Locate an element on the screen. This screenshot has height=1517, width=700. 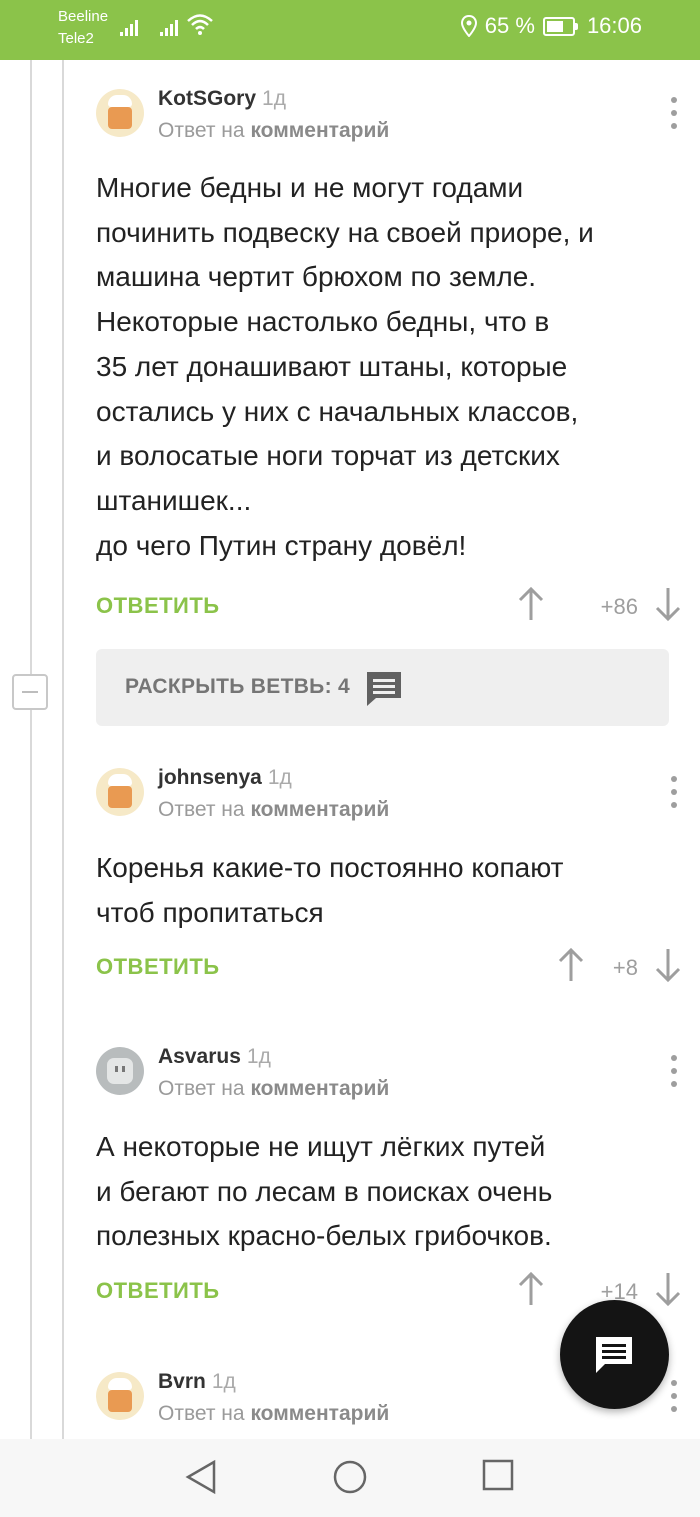
wifi-icon is located at coordinates (200, 24).